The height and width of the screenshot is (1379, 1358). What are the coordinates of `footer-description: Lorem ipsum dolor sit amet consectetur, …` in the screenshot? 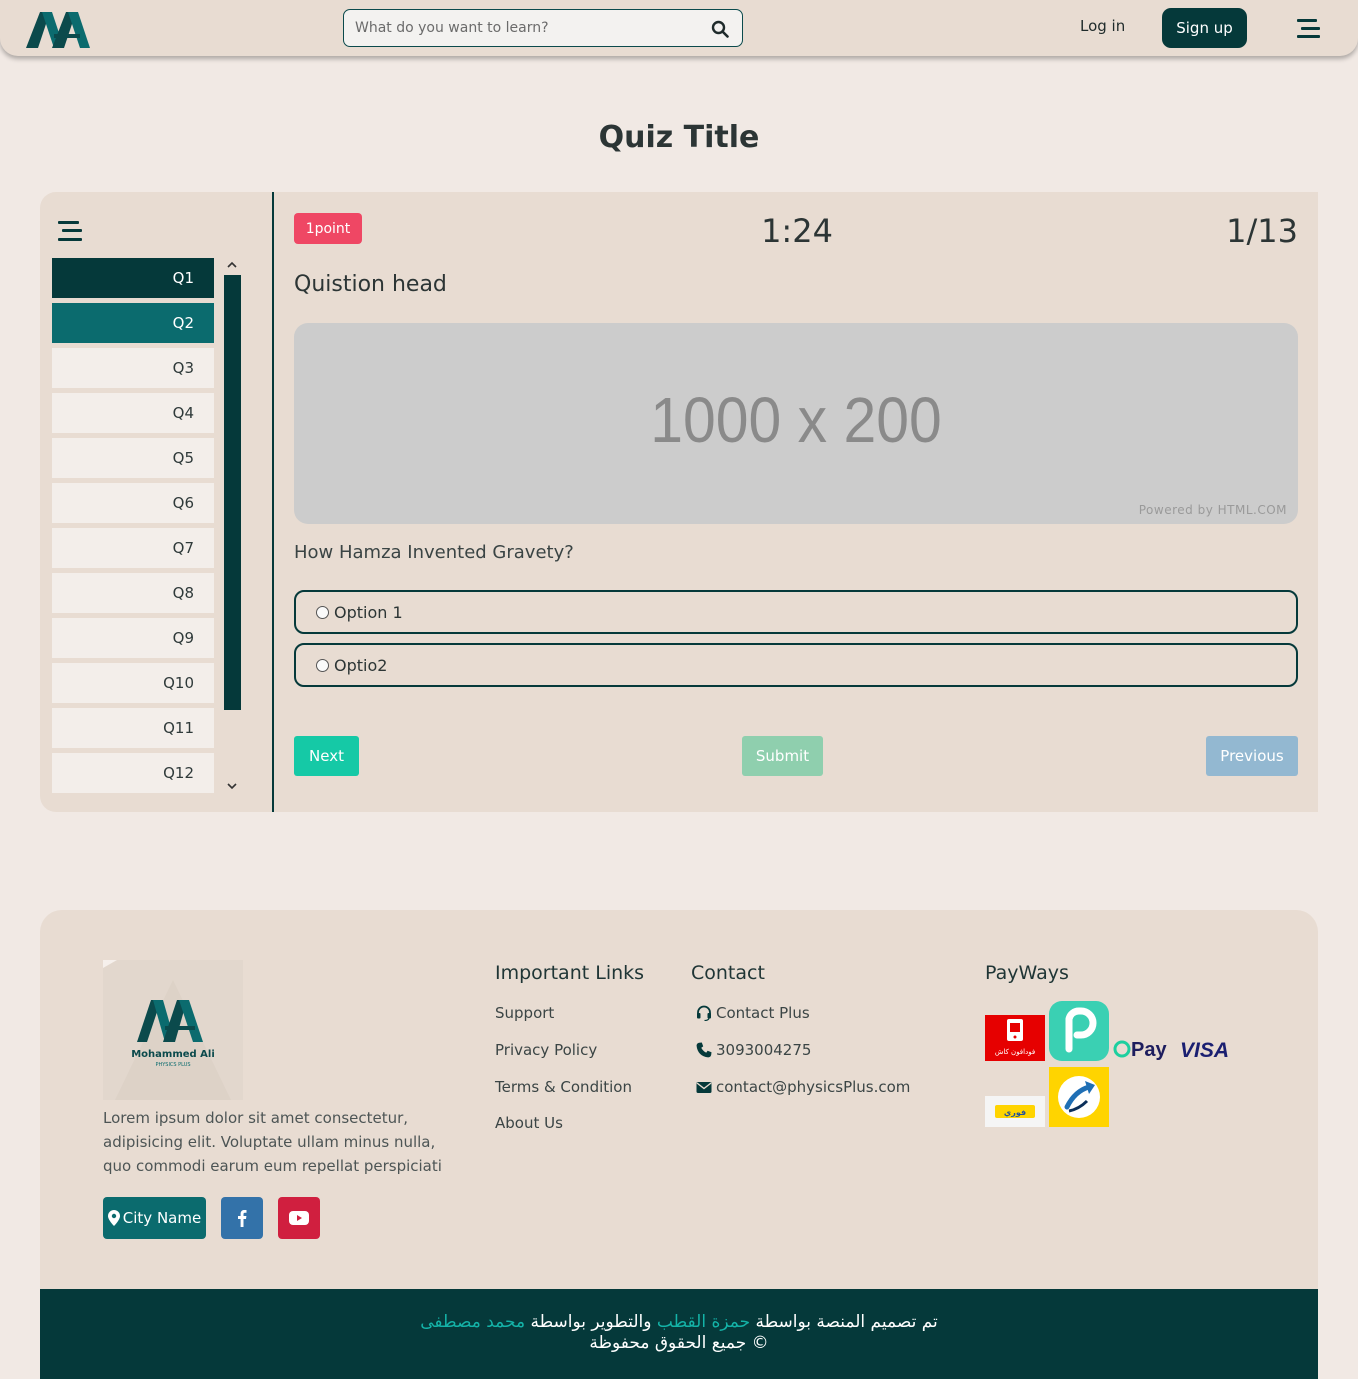 It's located at (272, 1142).